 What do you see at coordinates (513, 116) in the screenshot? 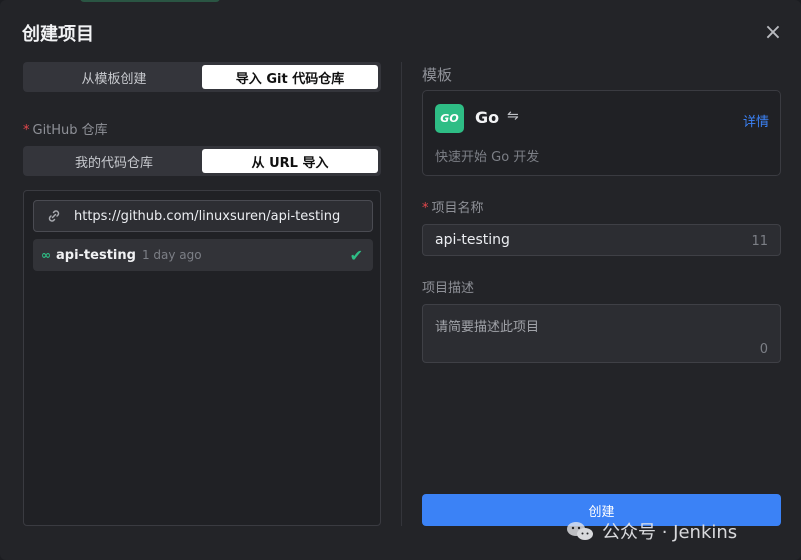
I see `swap-icon: ⇋` at bounding box center [513, 116].